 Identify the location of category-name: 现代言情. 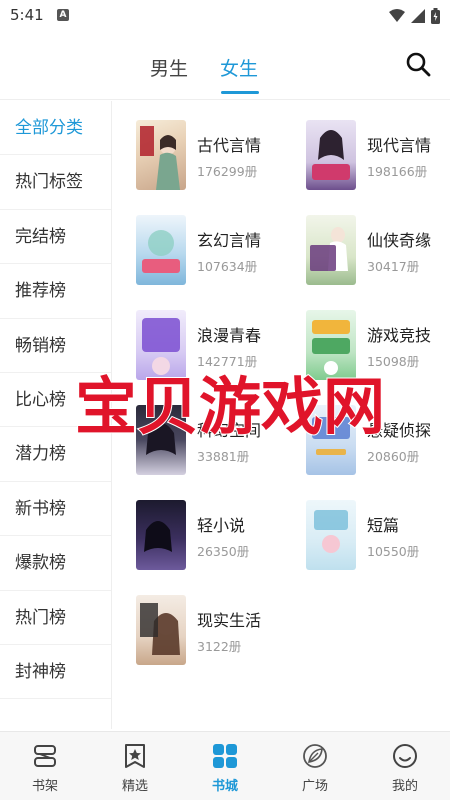
(399, 145).